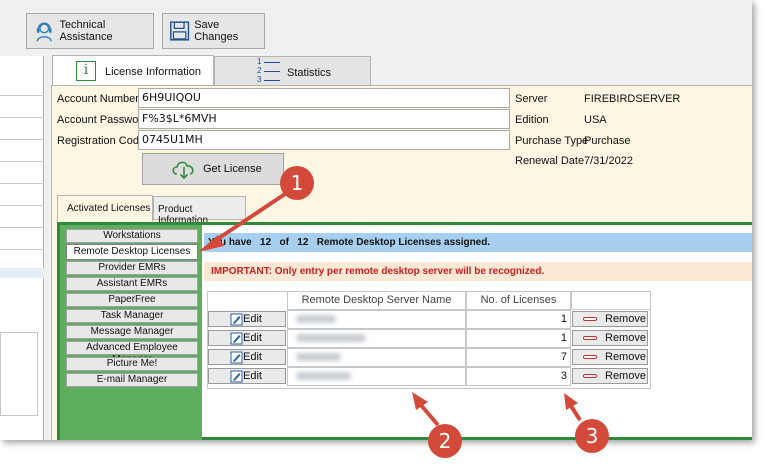 Image resolution: width=765 pixels, height=474 pixels. Describe the element at coordinates (592, 436) in the screenshot. I see `callout-badge-3: 3` at that location.